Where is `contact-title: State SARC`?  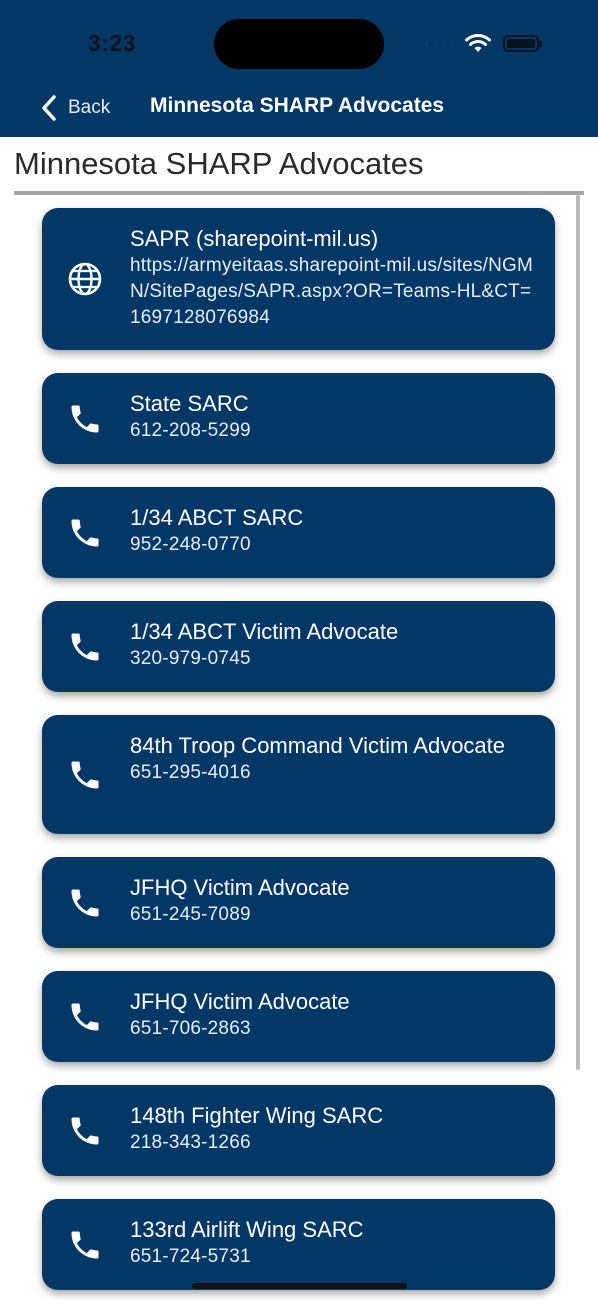
contact-title: State SARC is located at coordinates (189, 403).